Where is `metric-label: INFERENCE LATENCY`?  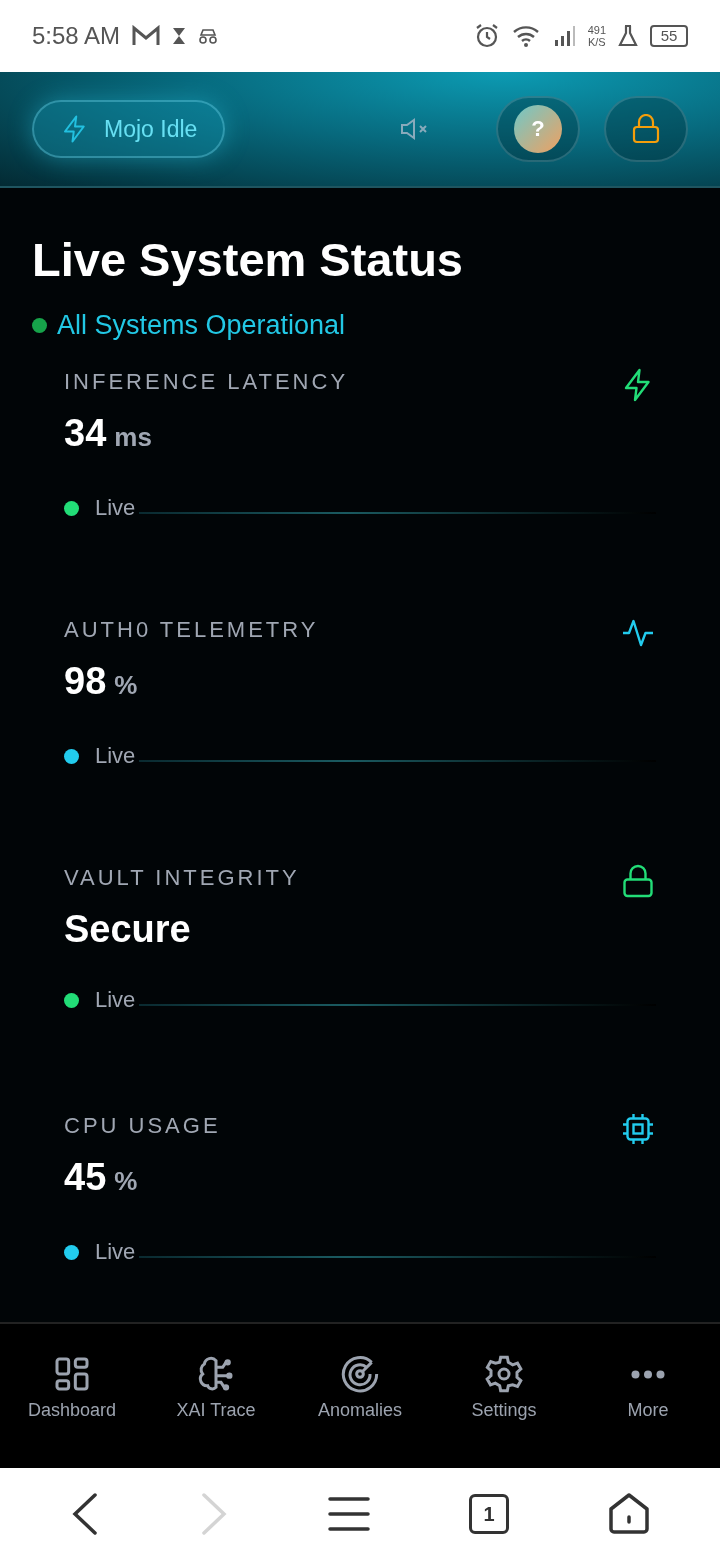
metric-label: INFERENCE LATENCY is located at coordinates (206, 382).